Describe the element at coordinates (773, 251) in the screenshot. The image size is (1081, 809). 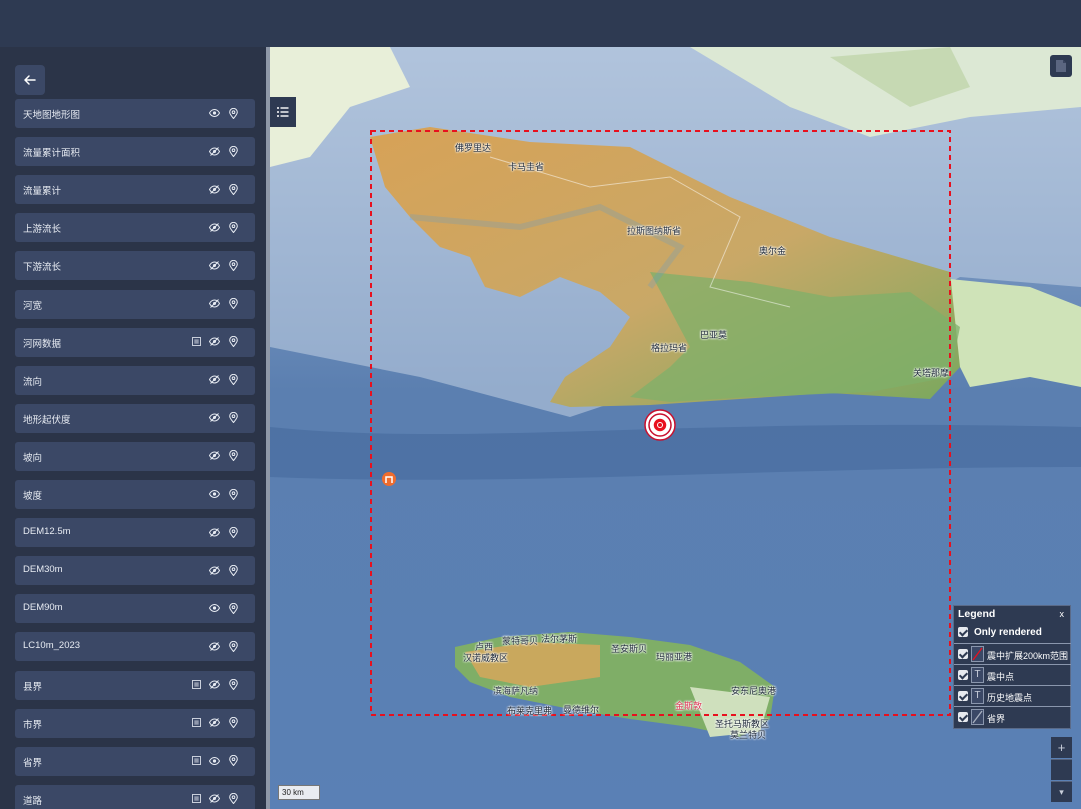
I see `place-label: 奥尔金` at that location.